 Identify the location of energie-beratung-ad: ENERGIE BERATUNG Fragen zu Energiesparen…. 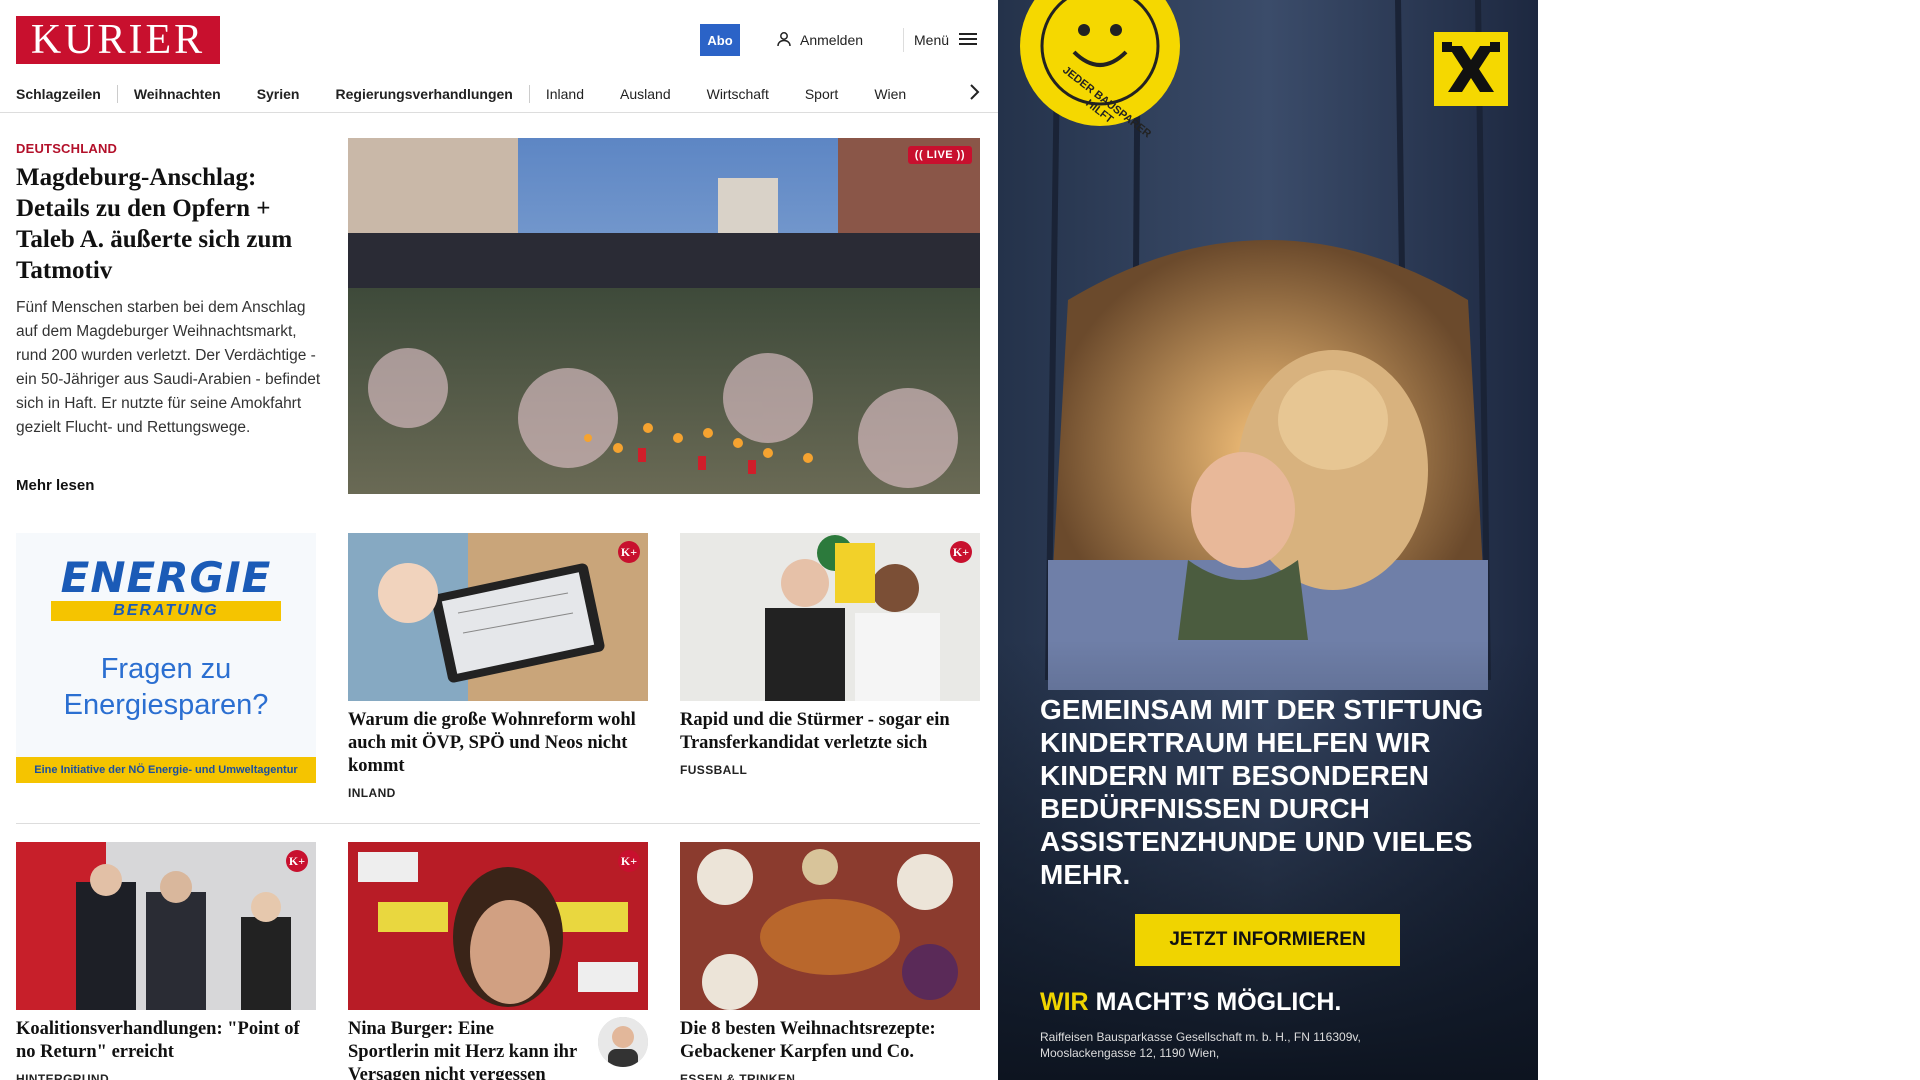
(166, 658).